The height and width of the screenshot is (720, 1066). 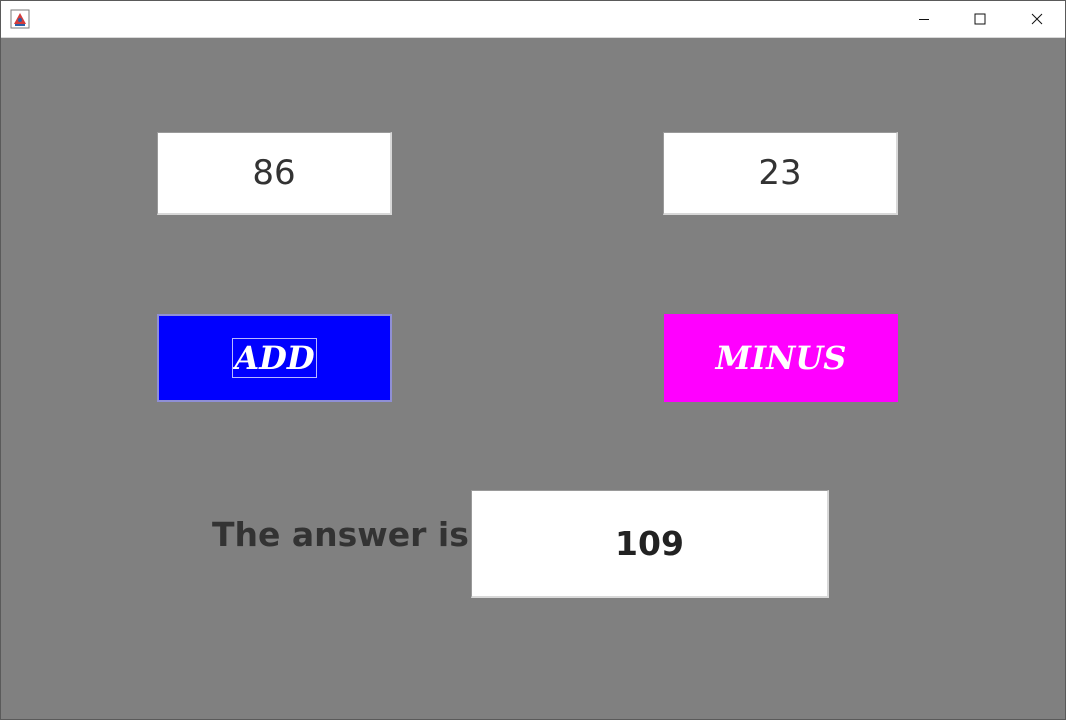 I want to click on first-number-input: 86, so click(x=274, y=173).